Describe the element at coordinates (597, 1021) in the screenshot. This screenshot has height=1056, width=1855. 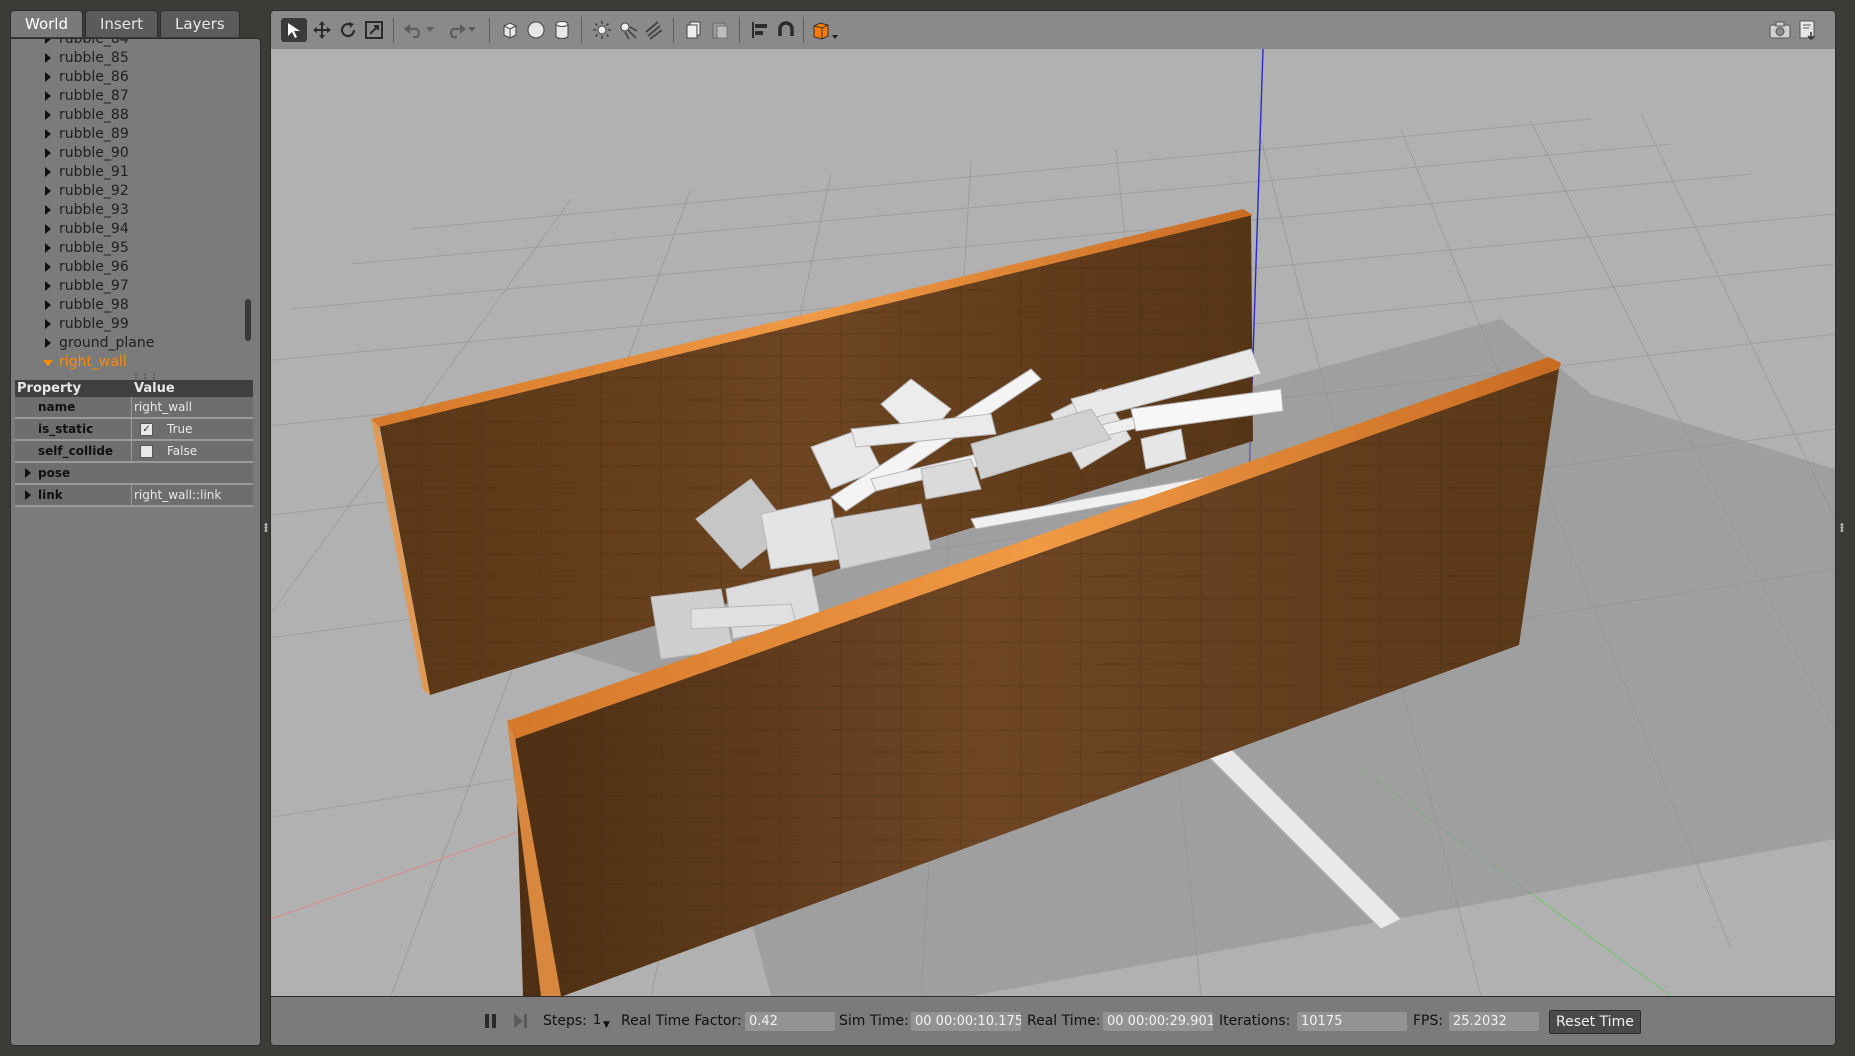
I see `steps-value: 1` at that location.